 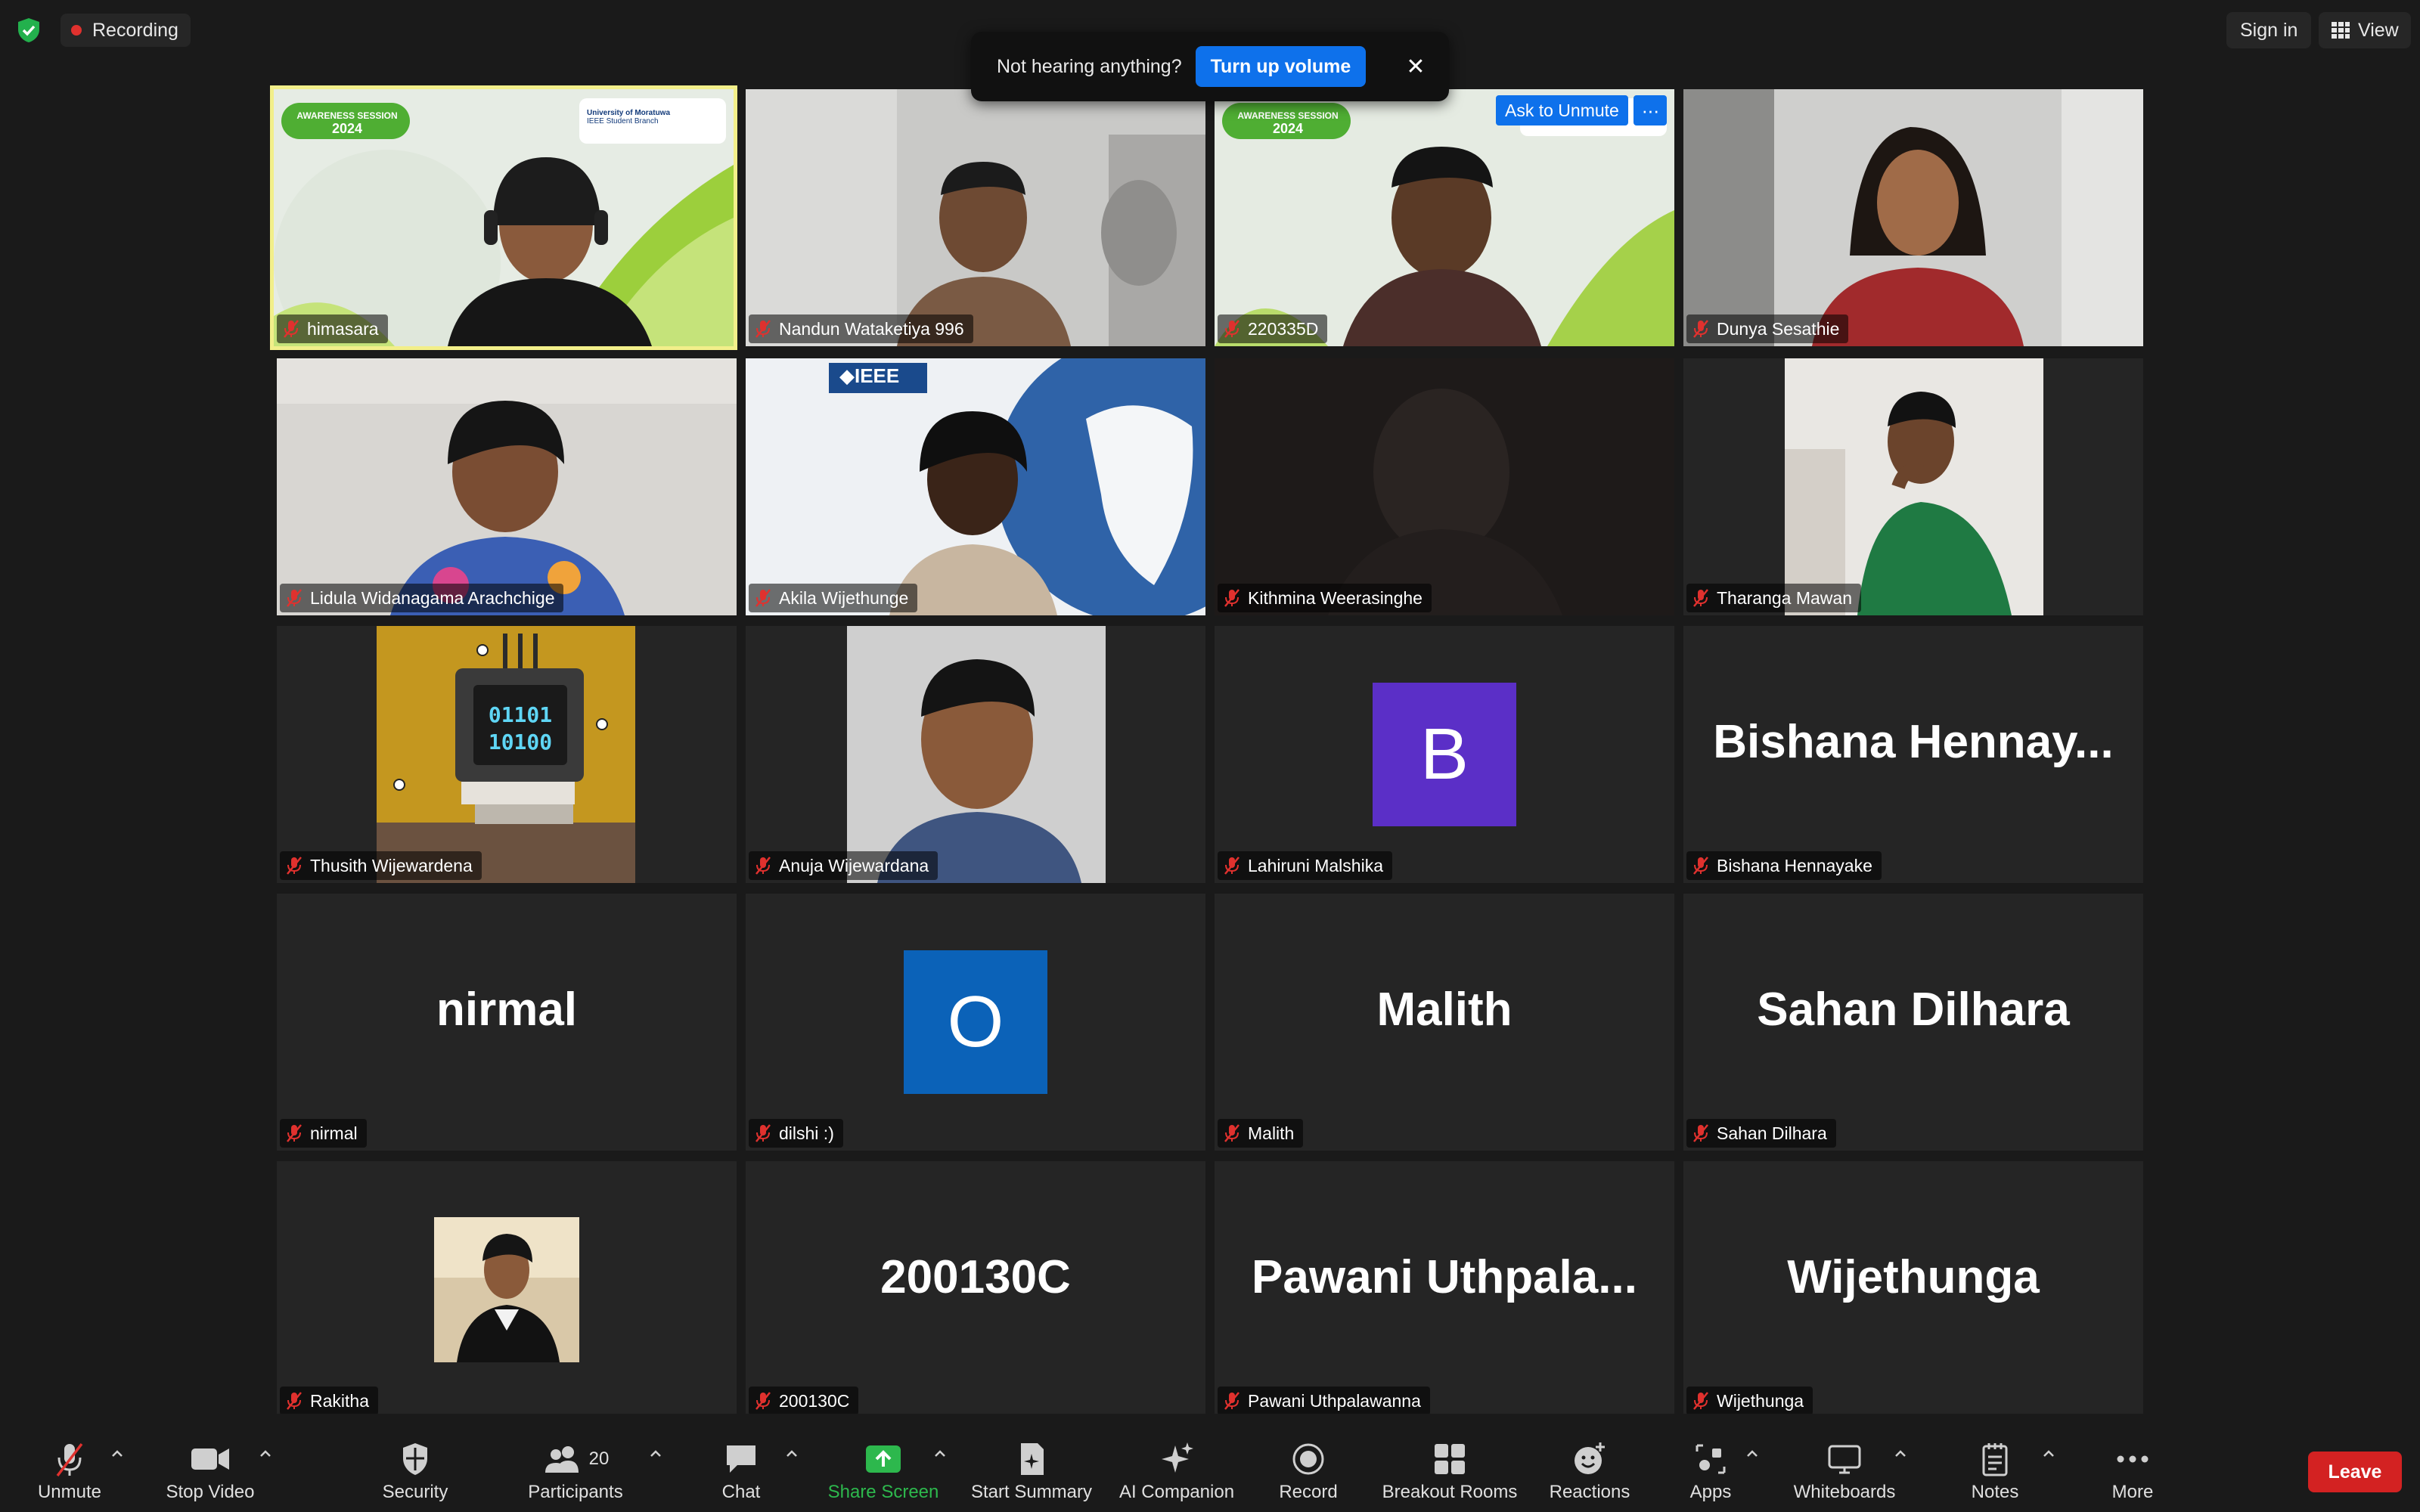 What do you see at coordinates (210, 1459) in the screenshot?
I see `video-camera-icon` at bounding box center [210, 1459].